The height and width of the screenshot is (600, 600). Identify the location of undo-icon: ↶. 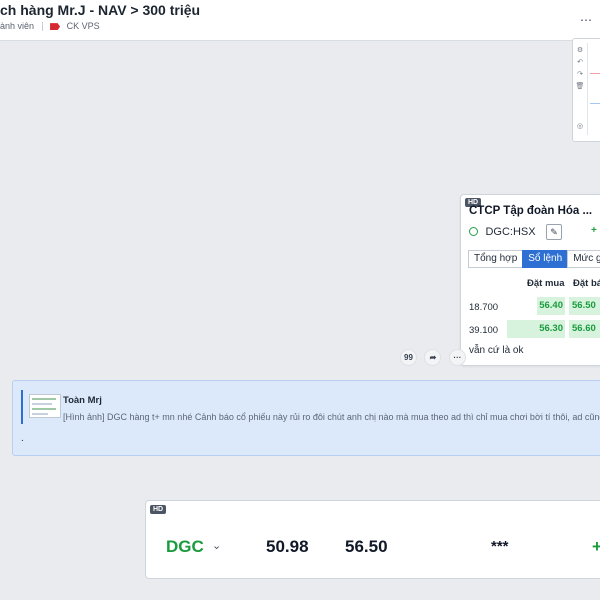
(580, 63).